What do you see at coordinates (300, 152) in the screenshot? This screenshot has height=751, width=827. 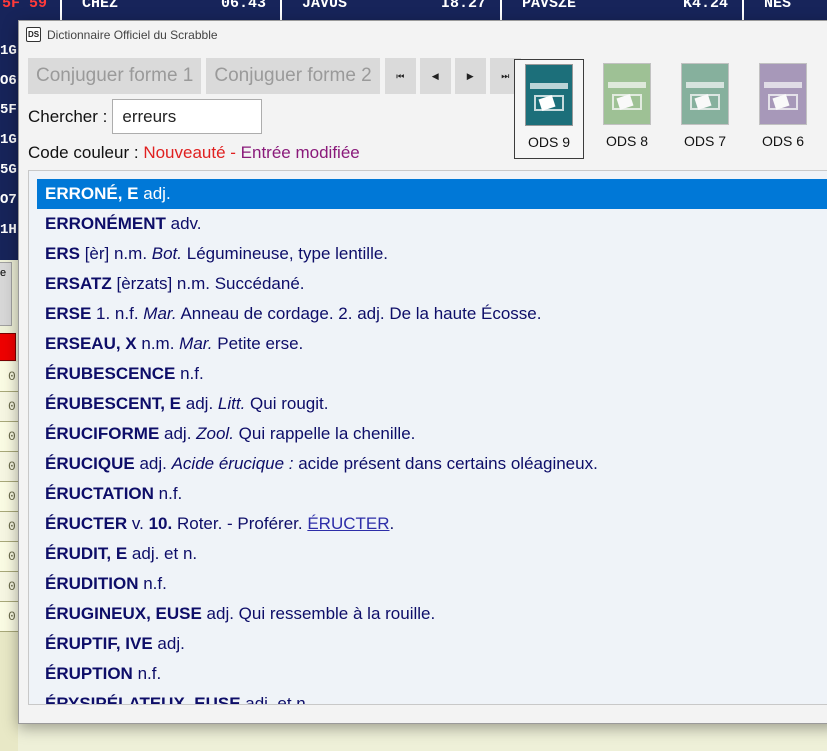 I see `legend-modified-entry: Entrée modifiée` at bounding box center [300, 152].